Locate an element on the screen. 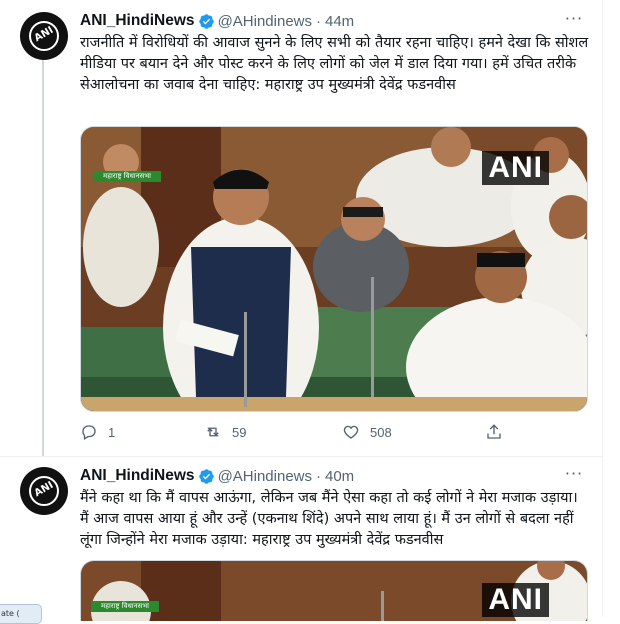 This screenshot has height=624, width=620. reply-icon is located at coordinates (89, 432).